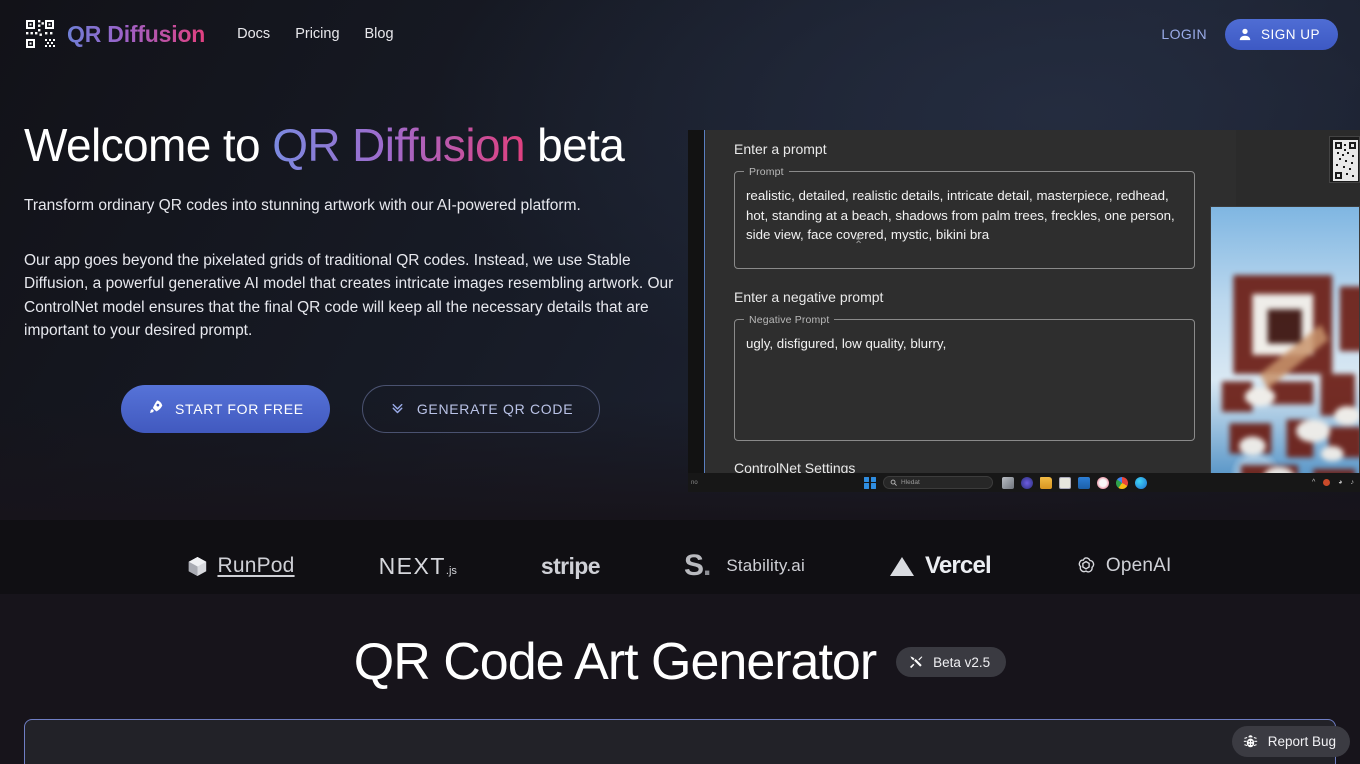  Describe the element at coordinates (859, 240) in the screenshot. I see `text-cursor-icon: ⌆` at that location.